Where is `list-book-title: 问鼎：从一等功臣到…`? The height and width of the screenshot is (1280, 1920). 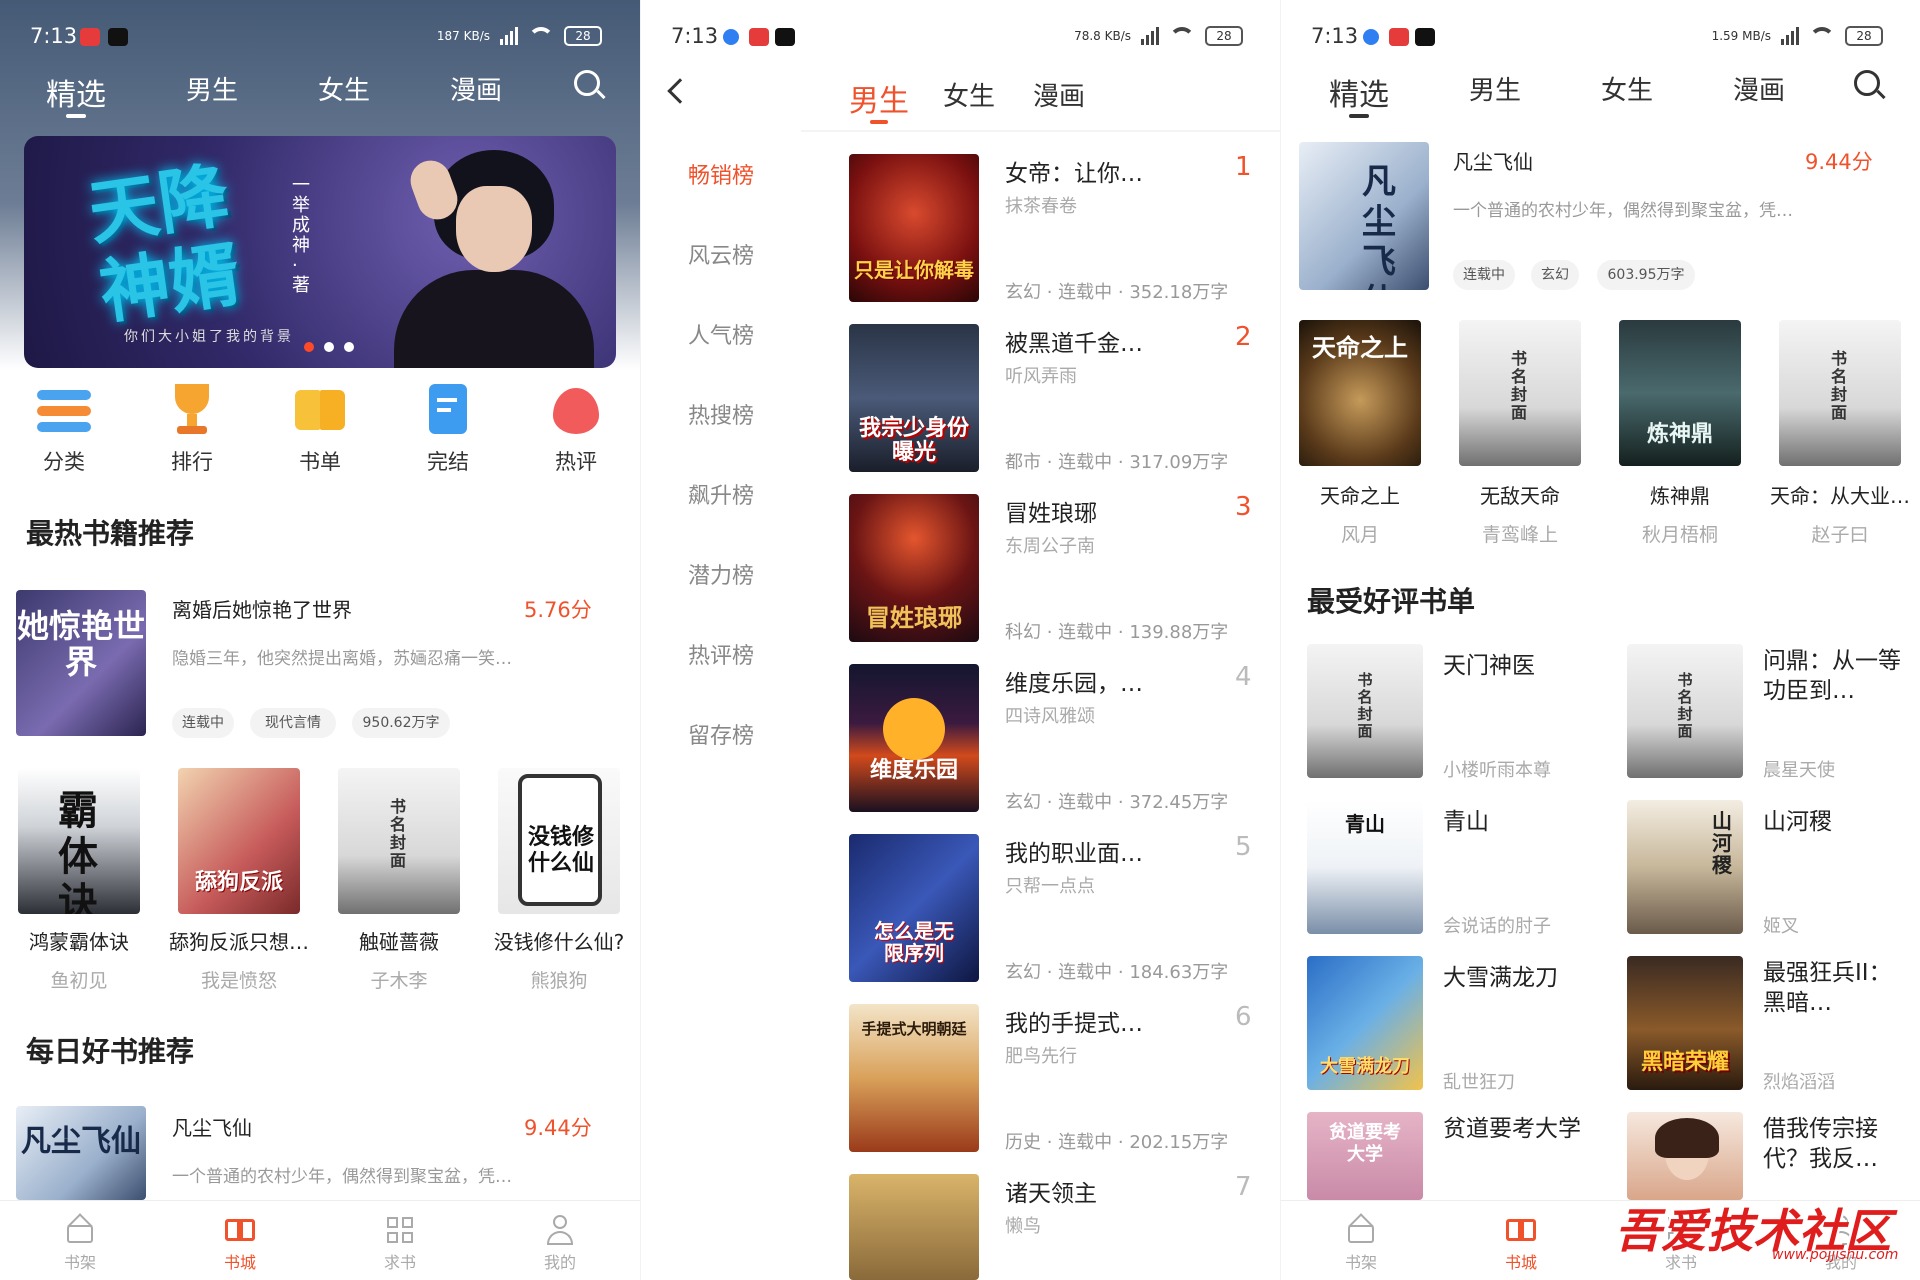
list-book-title: 问鼎：从一等功臣到… is located at coordinates (1838, 676).